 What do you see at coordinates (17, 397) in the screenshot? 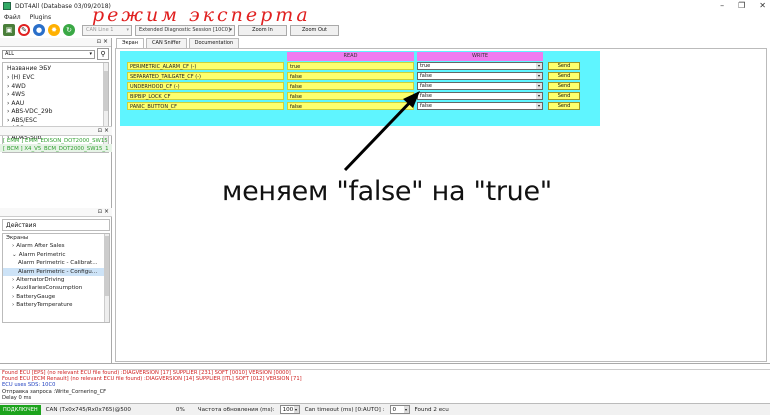
I see `log-line: Delay 0 ms` at bounding box center [17, 397].